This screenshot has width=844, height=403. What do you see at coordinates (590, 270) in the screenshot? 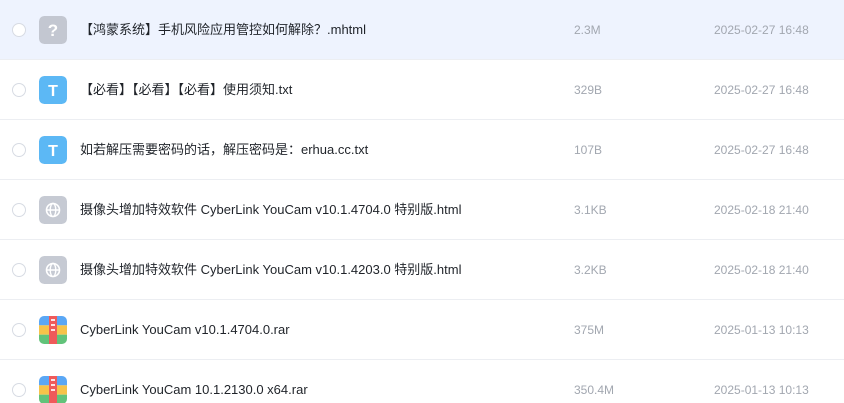
I see `file-size: 3.2KB` at bounding box center [590, 270].